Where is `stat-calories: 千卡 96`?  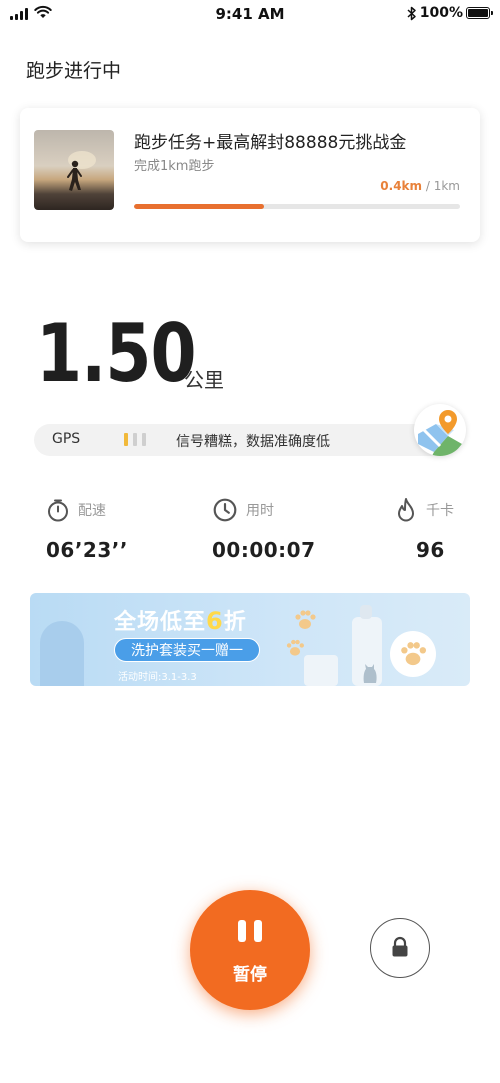 stat-calories: 千卡 96 is located at coordinates (447, 529).